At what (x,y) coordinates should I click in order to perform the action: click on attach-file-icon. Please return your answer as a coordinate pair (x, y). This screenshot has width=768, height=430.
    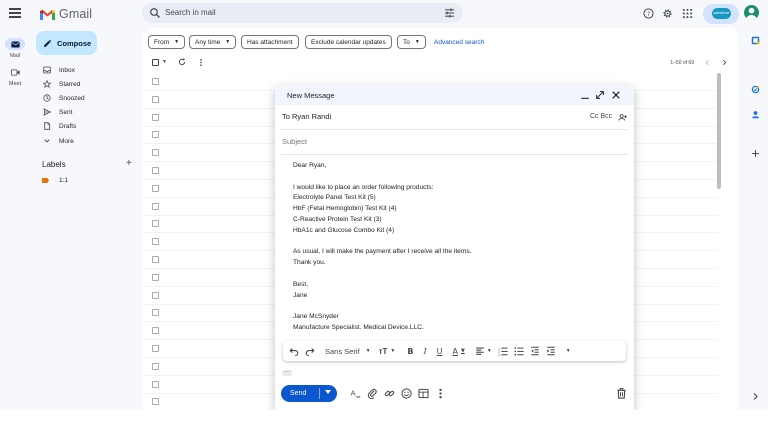
    Looking at the image, I should click on (372, 393).